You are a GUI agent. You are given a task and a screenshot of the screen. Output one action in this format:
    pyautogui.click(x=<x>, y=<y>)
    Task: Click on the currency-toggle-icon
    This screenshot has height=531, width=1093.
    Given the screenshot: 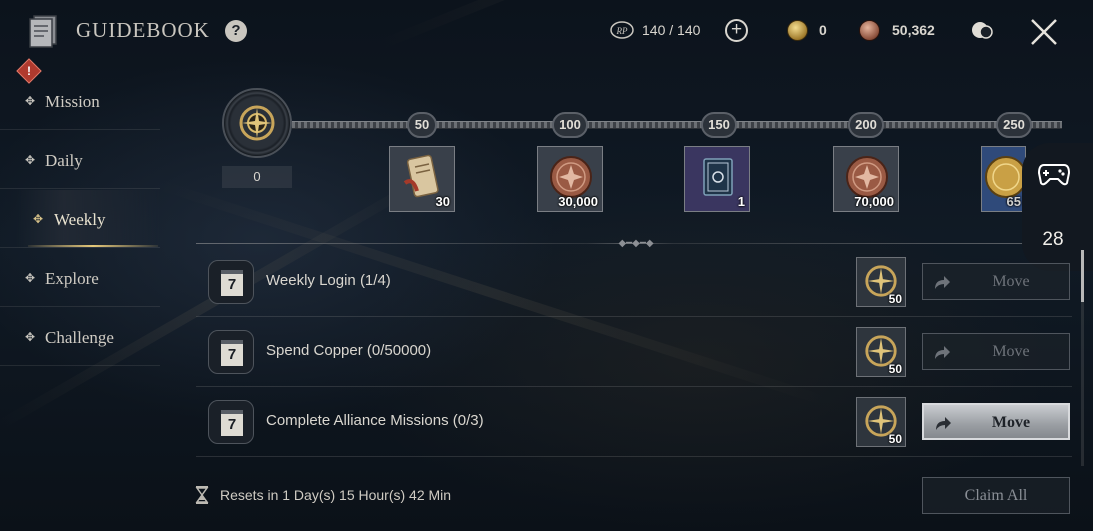 What is the action you would take?
    pyautogui.click(x=983, y=30)
    